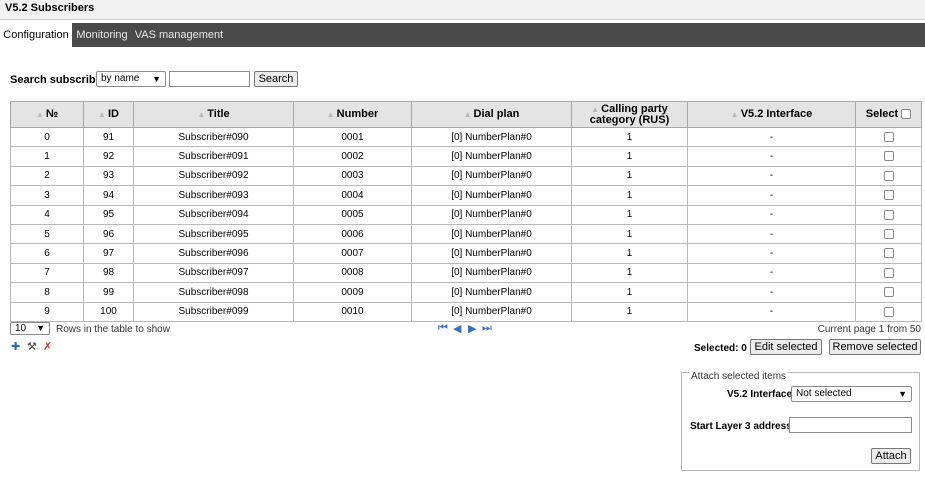 The image size is (925, 484). What do you see at coordinates (47, 156) in the screenshot?
I see `cell-num: 1` at bounding box center [47, 156].